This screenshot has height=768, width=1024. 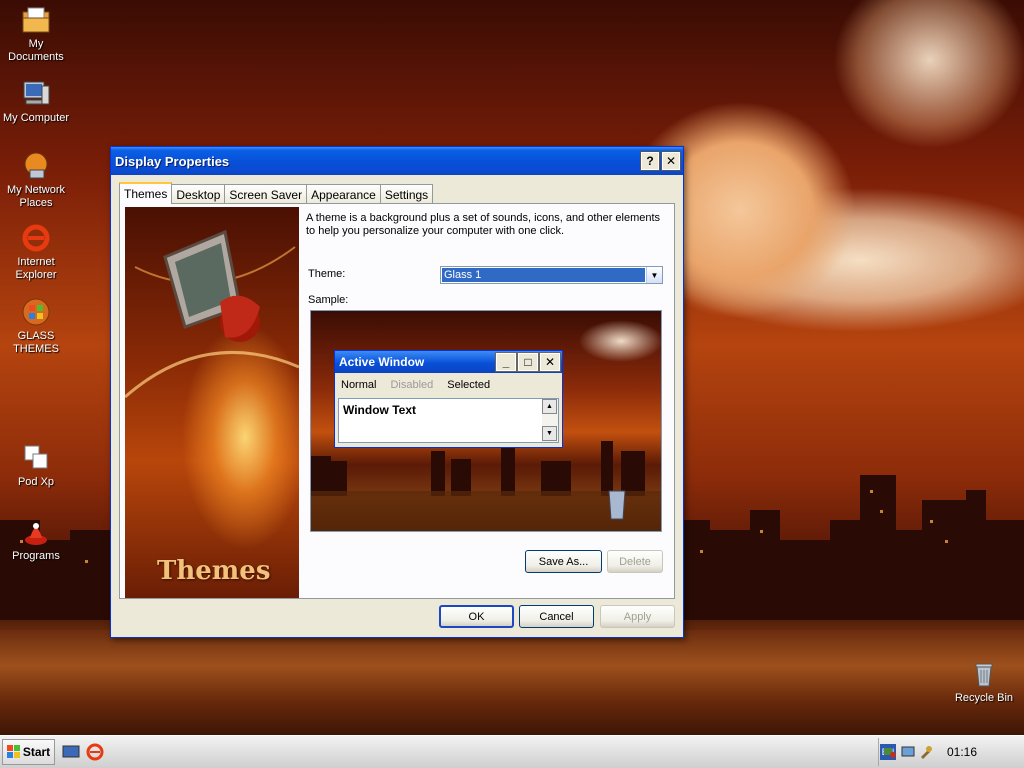 I want to click on desktop-icon-label: My Computer, so click(x=36, y=118).